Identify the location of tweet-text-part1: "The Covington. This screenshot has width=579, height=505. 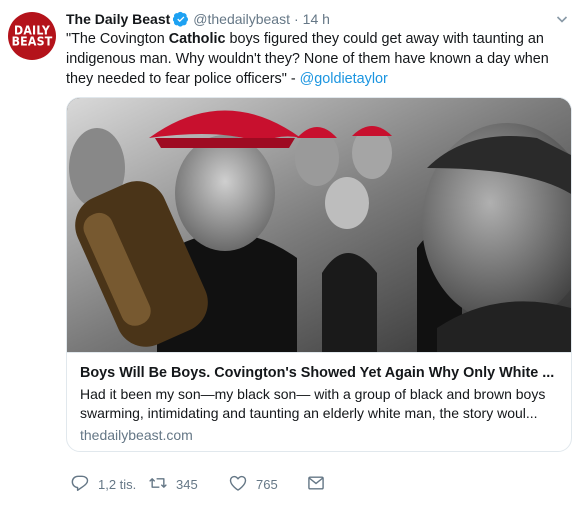
(117, 39).